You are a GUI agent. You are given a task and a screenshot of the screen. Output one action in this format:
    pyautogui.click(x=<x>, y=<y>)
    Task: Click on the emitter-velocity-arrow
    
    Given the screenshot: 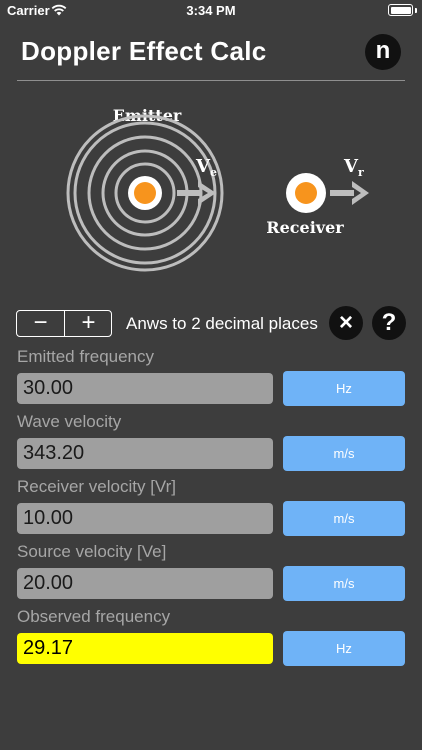 What is the action you would take?
    pyautogui.click(x=196, y=193)
    